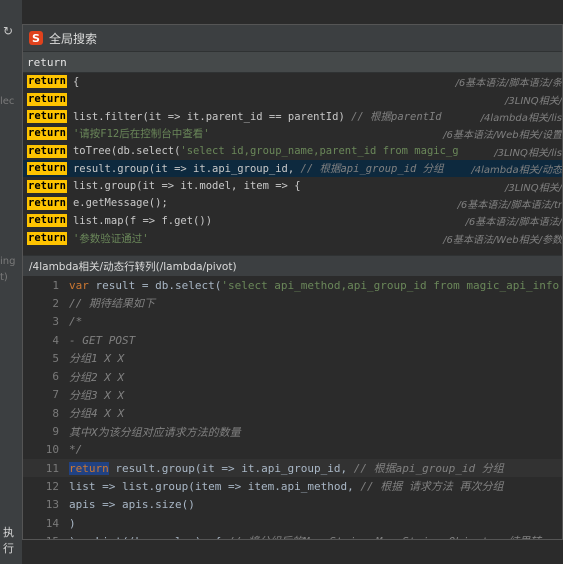 This screenshot has height=564, width=563. Describe the element at coordinates (292, 505) in the screenshot. I see `code-line: 13 apis => apis.size()` at that location.